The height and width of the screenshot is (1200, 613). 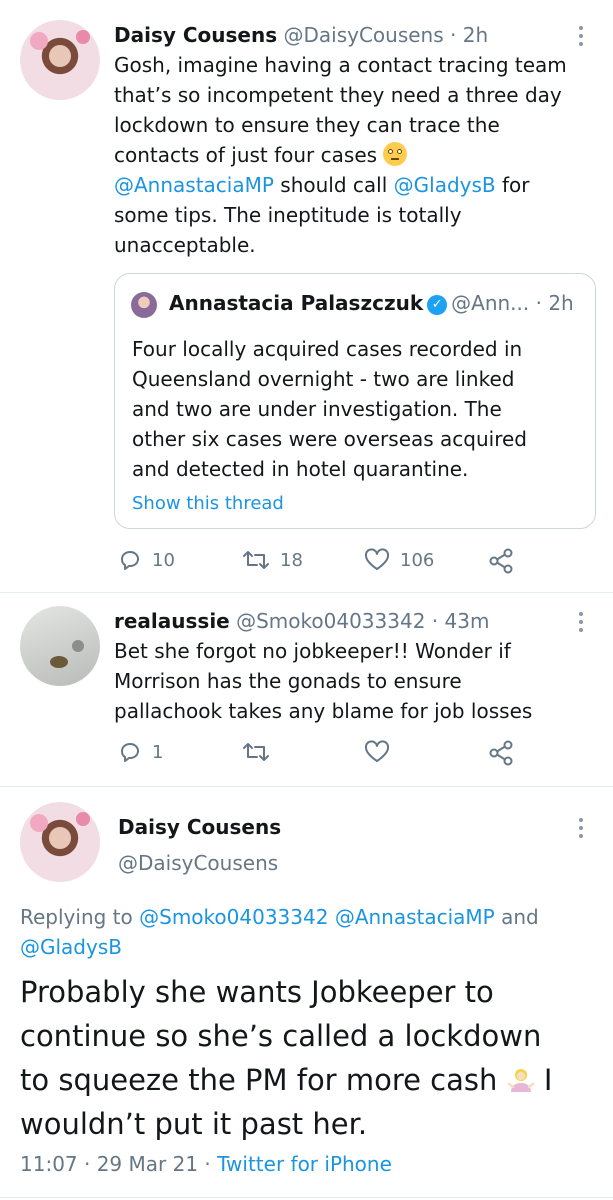 I want to click on tweet2-header: realaussie @Smoko04033342 · 43m, so click(x=301, y=621).